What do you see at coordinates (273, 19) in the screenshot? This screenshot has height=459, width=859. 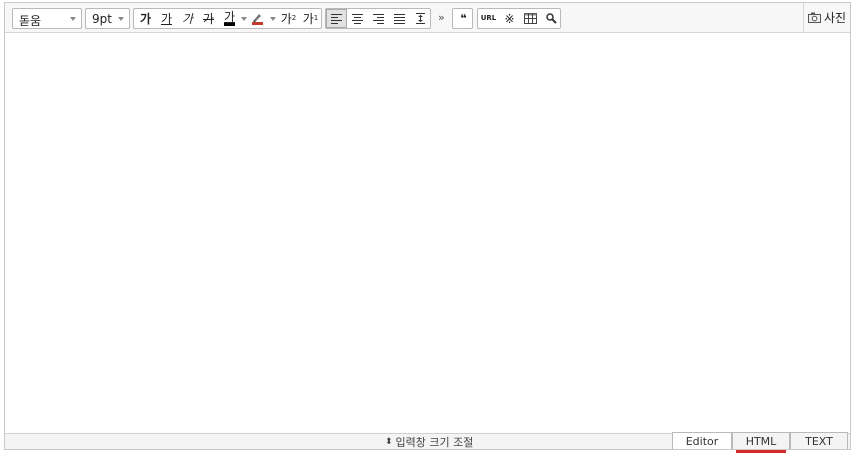 I see `highlight-dropdown-icon` at bounding box center [273, 19].